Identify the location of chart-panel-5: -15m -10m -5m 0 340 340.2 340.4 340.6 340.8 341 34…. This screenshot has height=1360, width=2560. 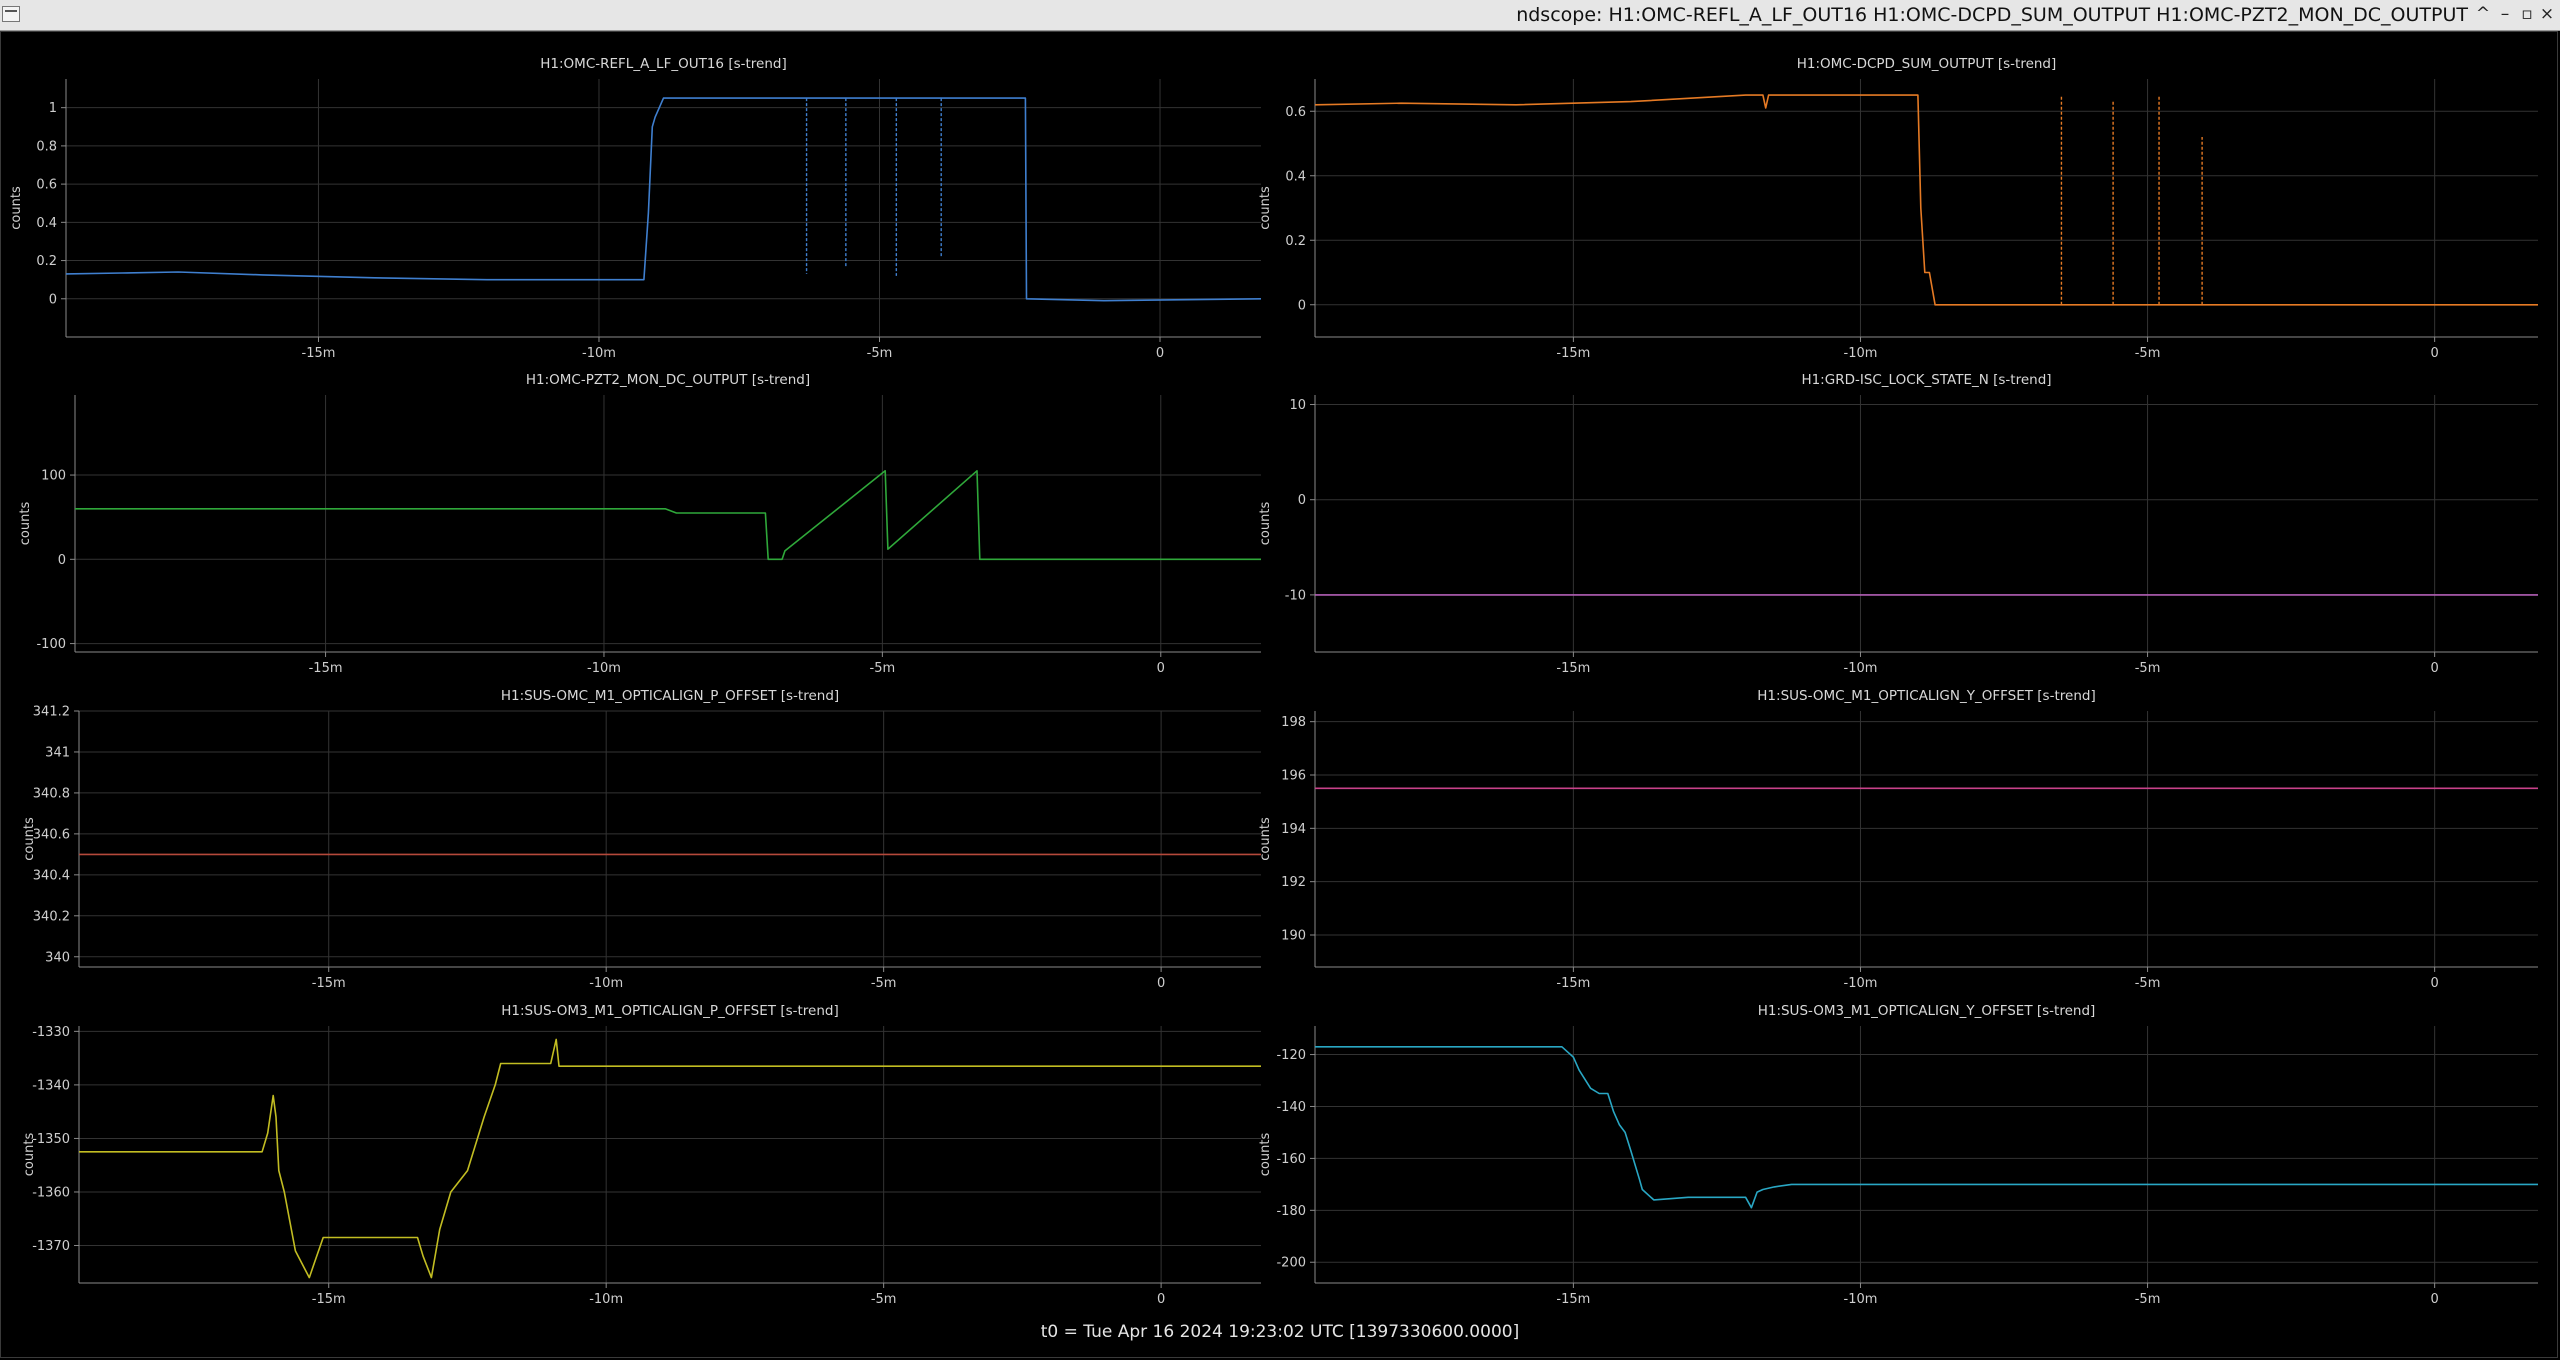
(641, 839).